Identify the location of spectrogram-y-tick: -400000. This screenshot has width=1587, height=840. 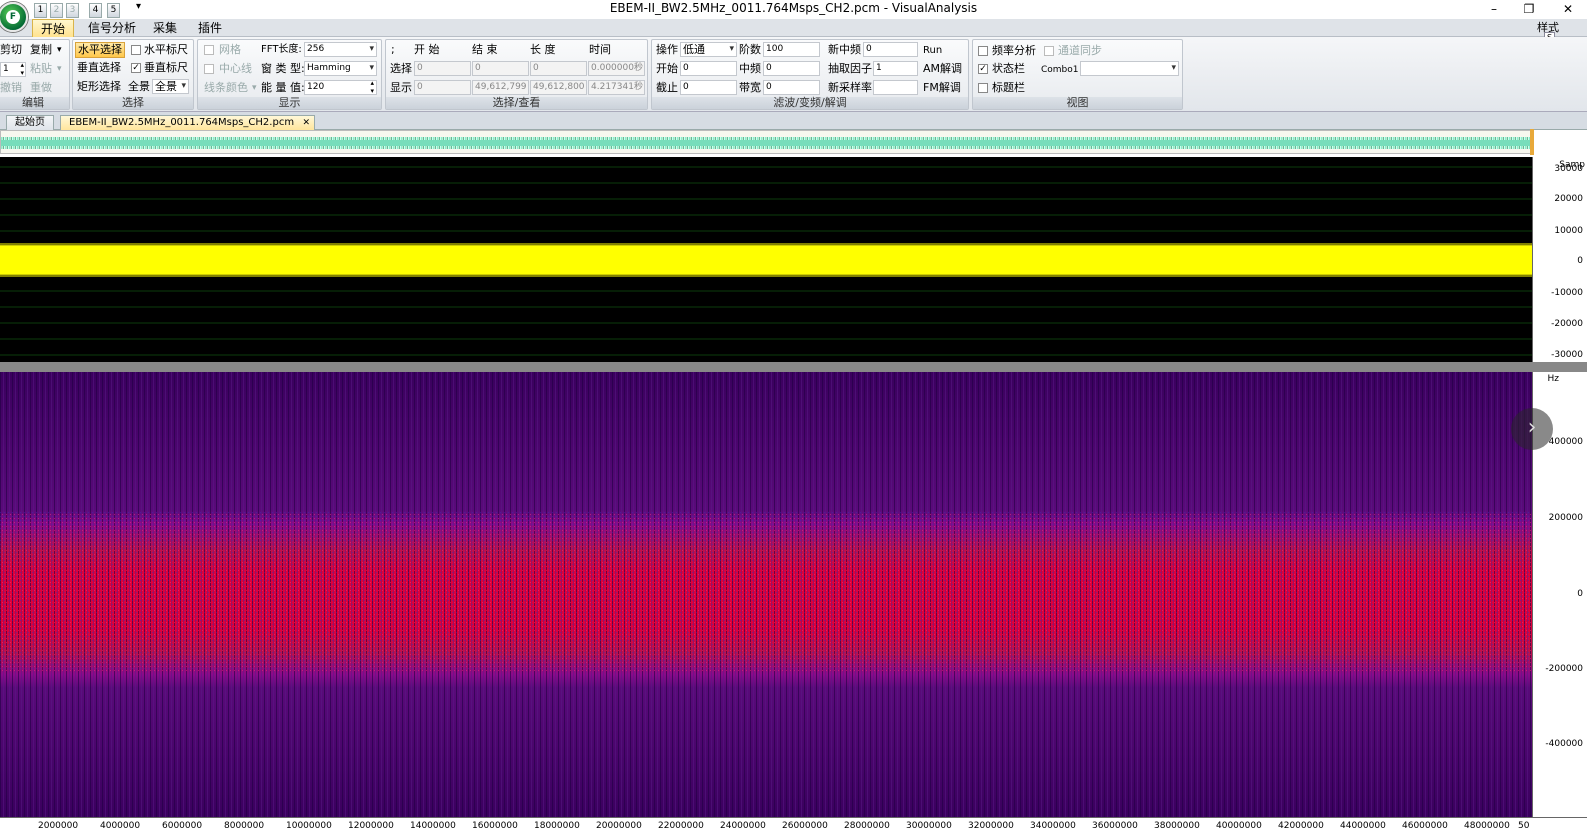
(1564, 744).